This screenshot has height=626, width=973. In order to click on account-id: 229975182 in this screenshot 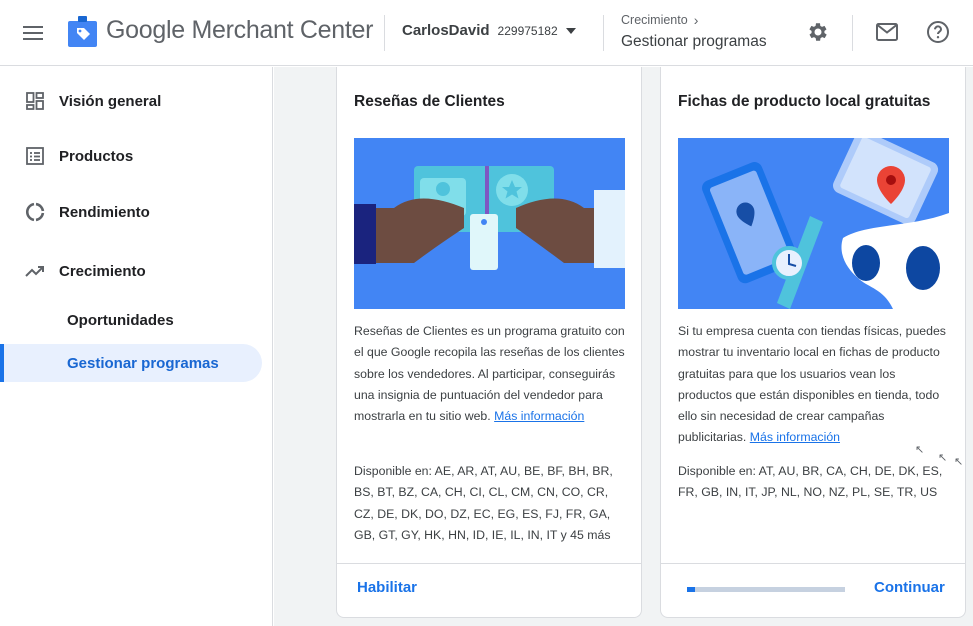, I will do `click(527, 30)`.